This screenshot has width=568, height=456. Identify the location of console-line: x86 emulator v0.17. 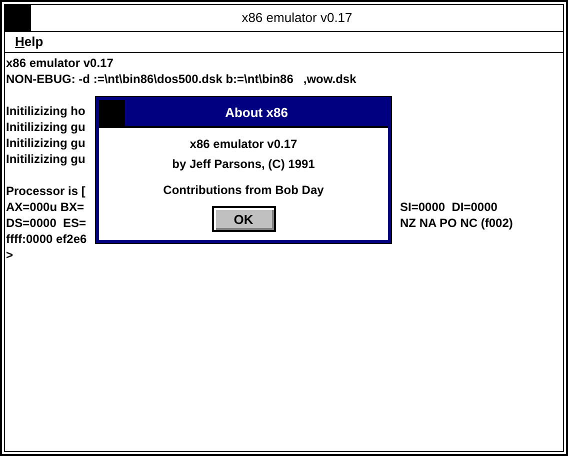
(60, 63).